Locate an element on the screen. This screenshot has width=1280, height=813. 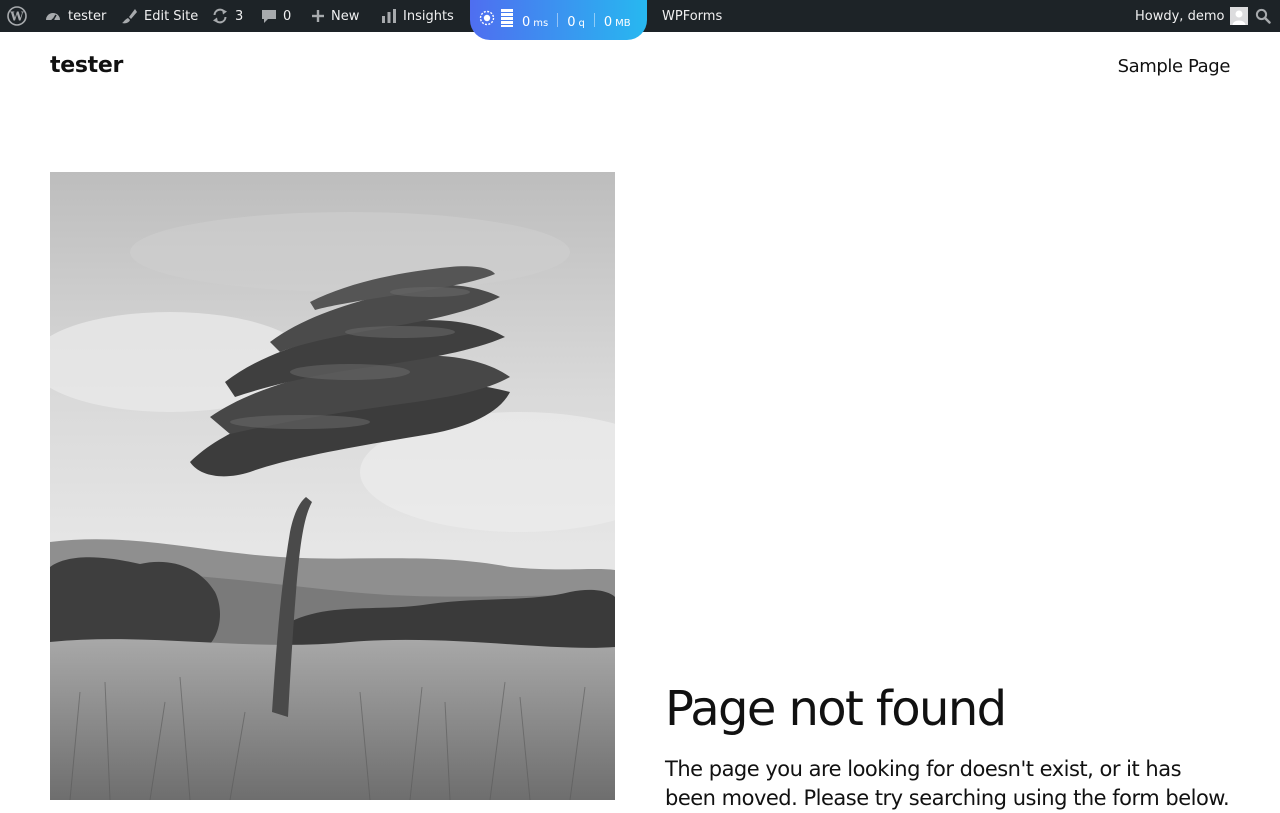
wordpress-icon: W is located at coordinates (17, 16).